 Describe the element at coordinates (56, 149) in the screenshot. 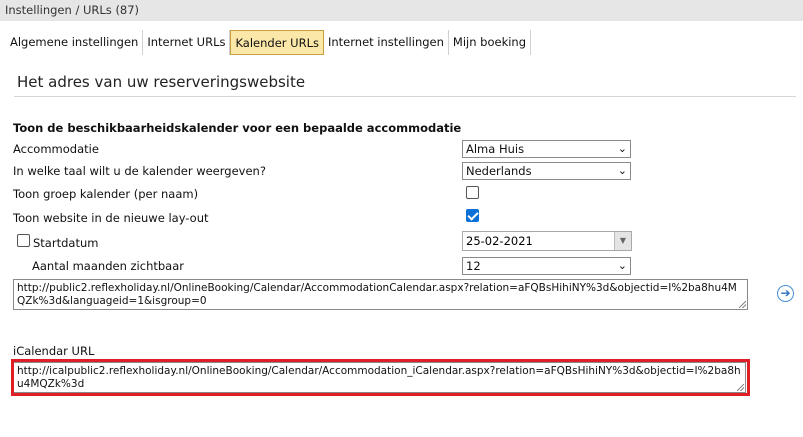

I see `accommodation-label: Accommodatie` at that location.